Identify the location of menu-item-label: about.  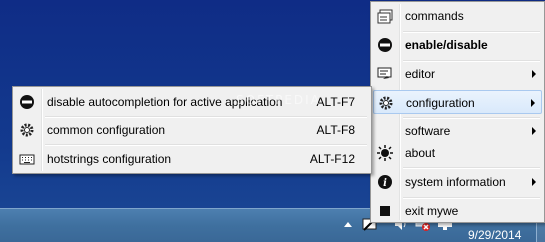
(420, 153).